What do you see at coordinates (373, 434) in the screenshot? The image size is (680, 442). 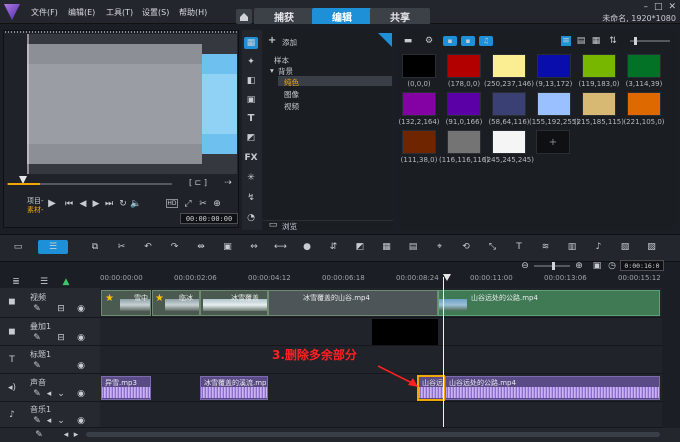 I see `scroll-thumb` at bounding box center [373, 434].